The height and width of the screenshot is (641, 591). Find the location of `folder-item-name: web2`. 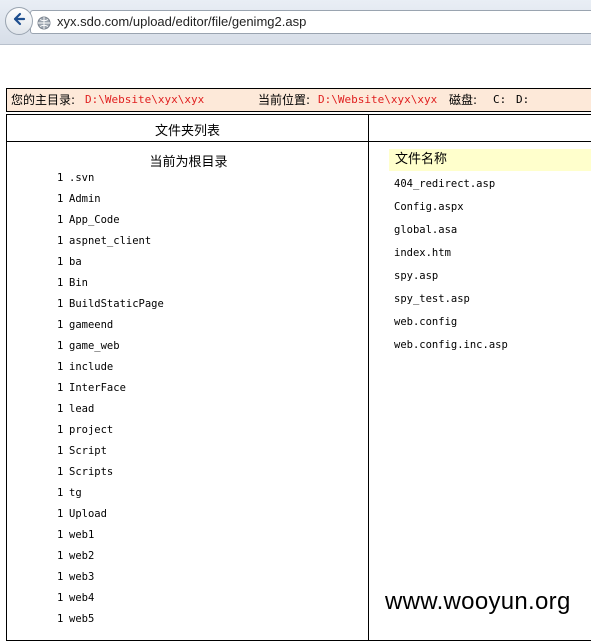

folder-item-name: web2 is located at coordinates (81, 556).